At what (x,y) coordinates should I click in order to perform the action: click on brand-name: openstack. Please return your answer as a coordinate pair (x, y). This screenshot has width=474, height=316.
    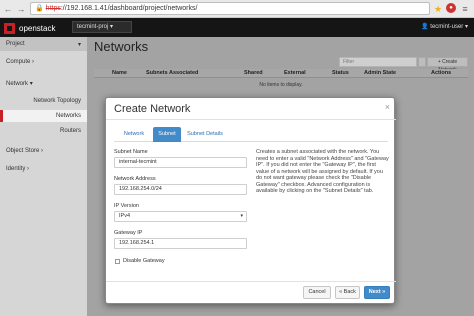
    Looking at the image, I should click on (37, 28).